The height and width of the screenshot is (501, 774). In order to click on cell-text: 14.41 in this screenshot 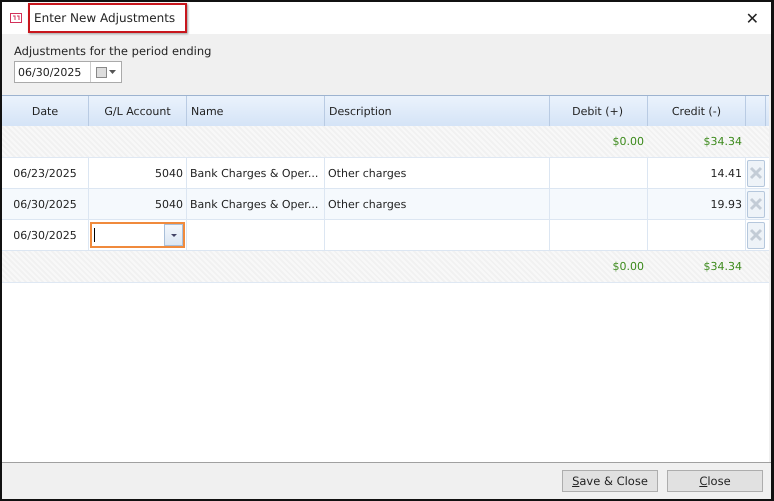, I will do `click(726, 173)`.